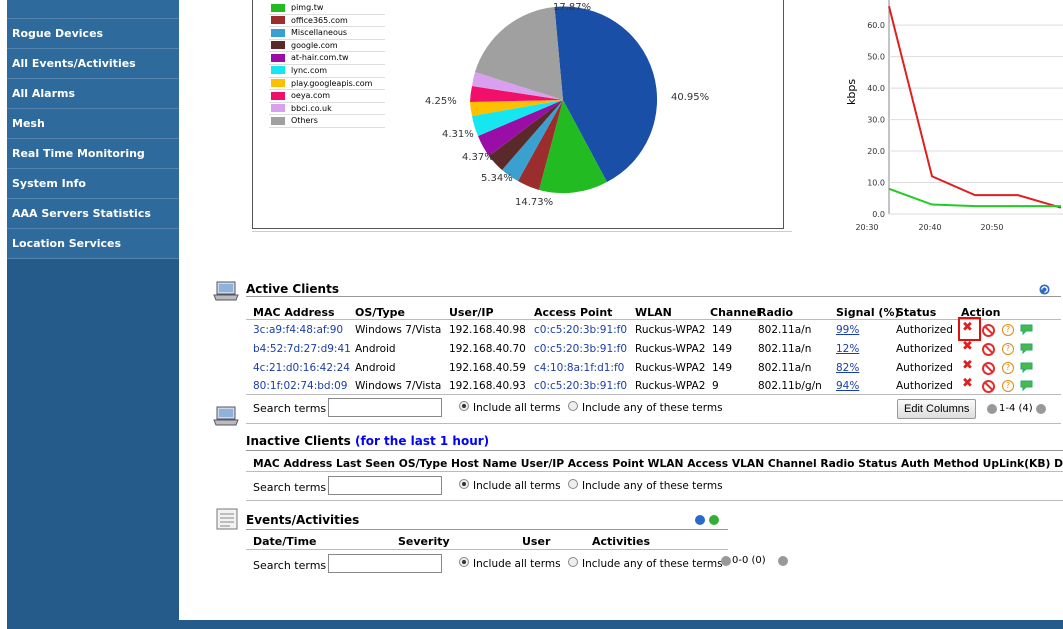 The image size is (1063, 629). I want to click on signal-link: 99%, so click(847, 330).